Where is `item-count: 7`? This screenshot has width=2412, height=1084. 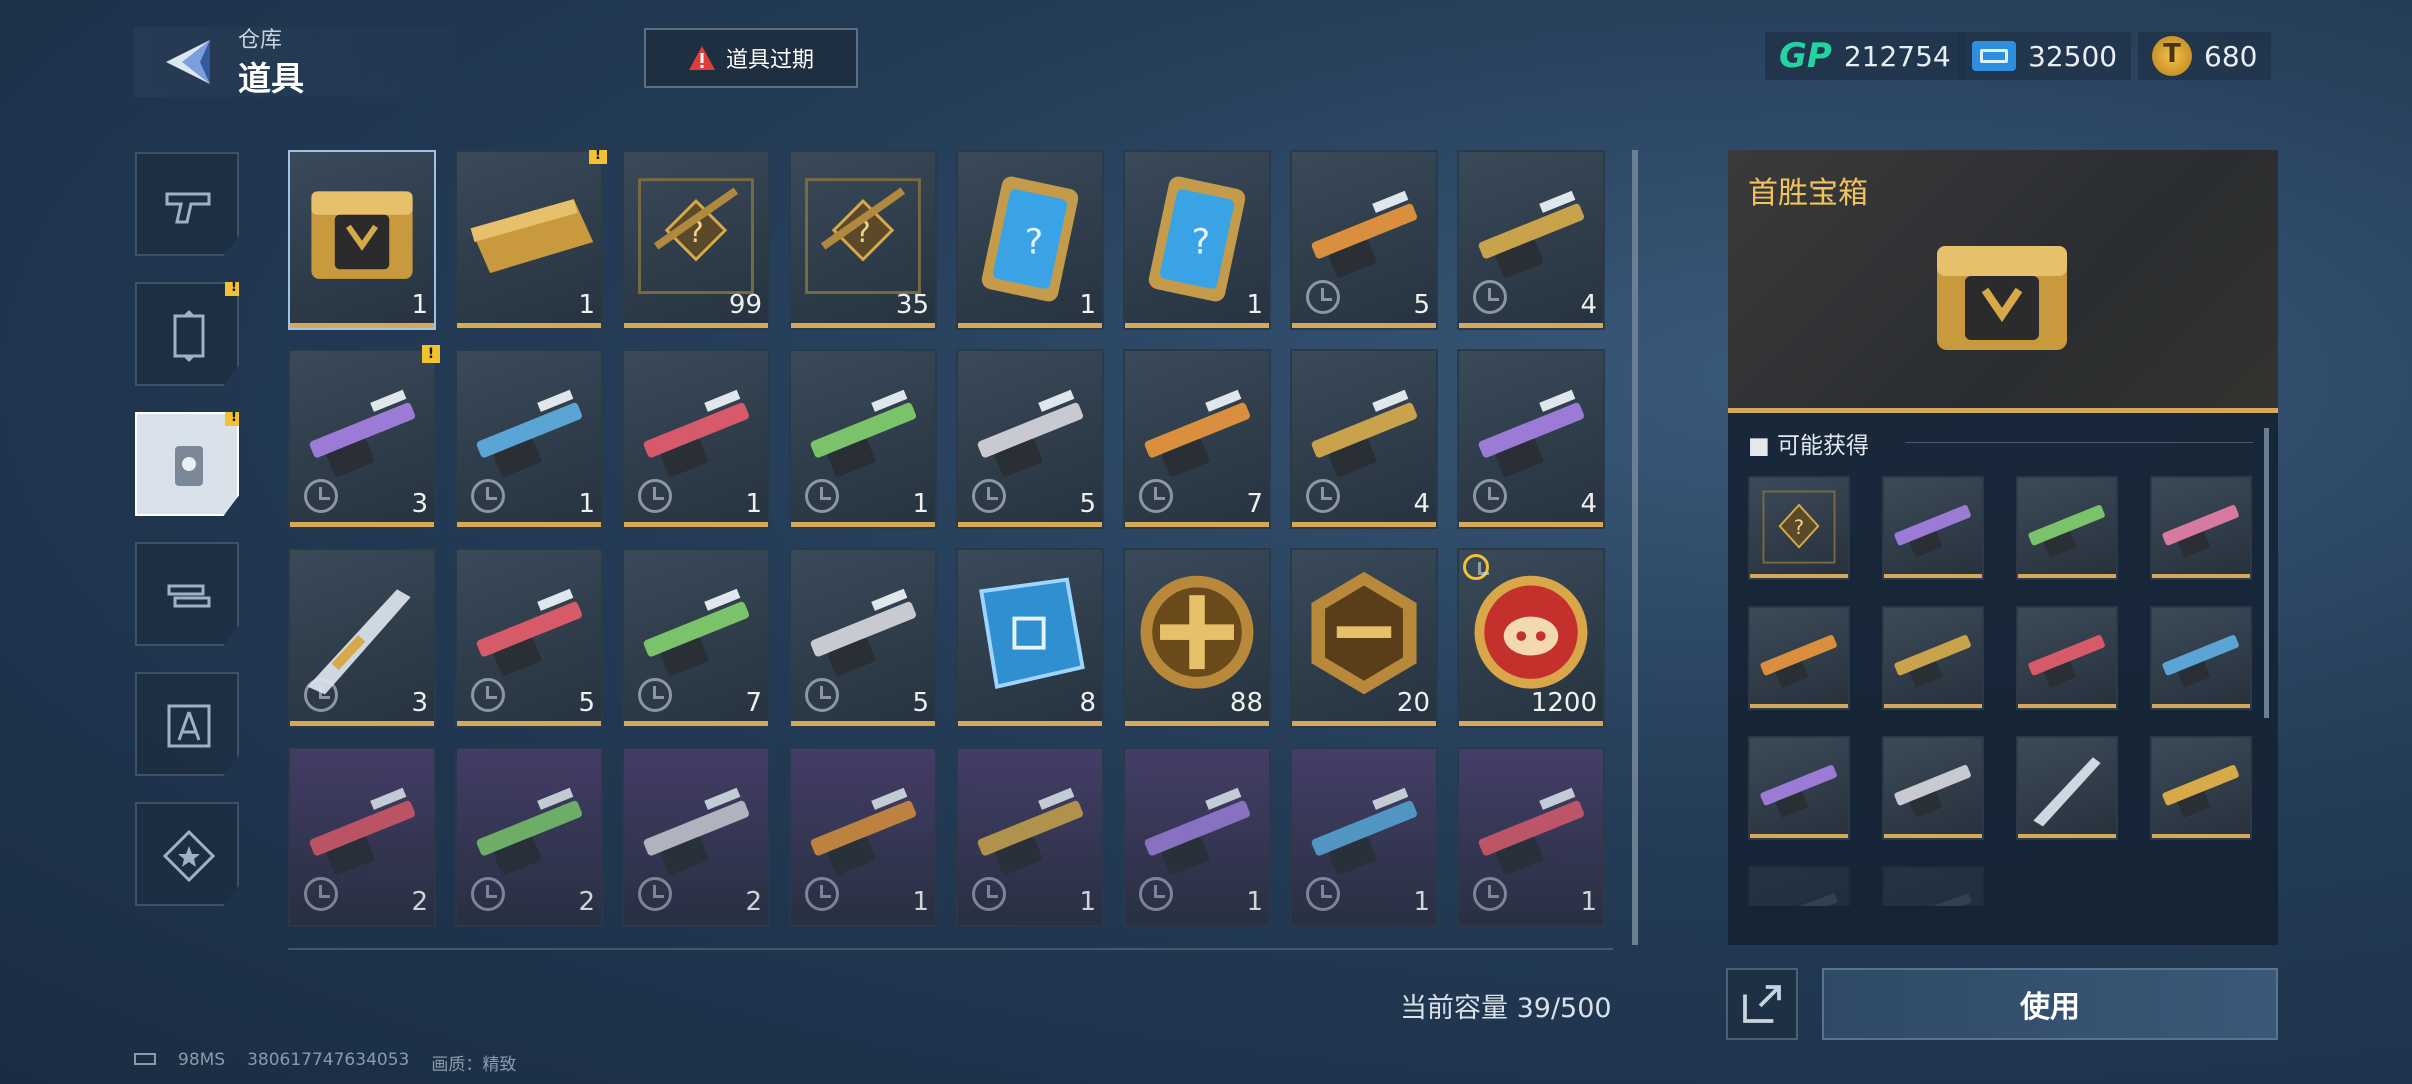 item-count: 7 is located at coordinates (1254, 504).